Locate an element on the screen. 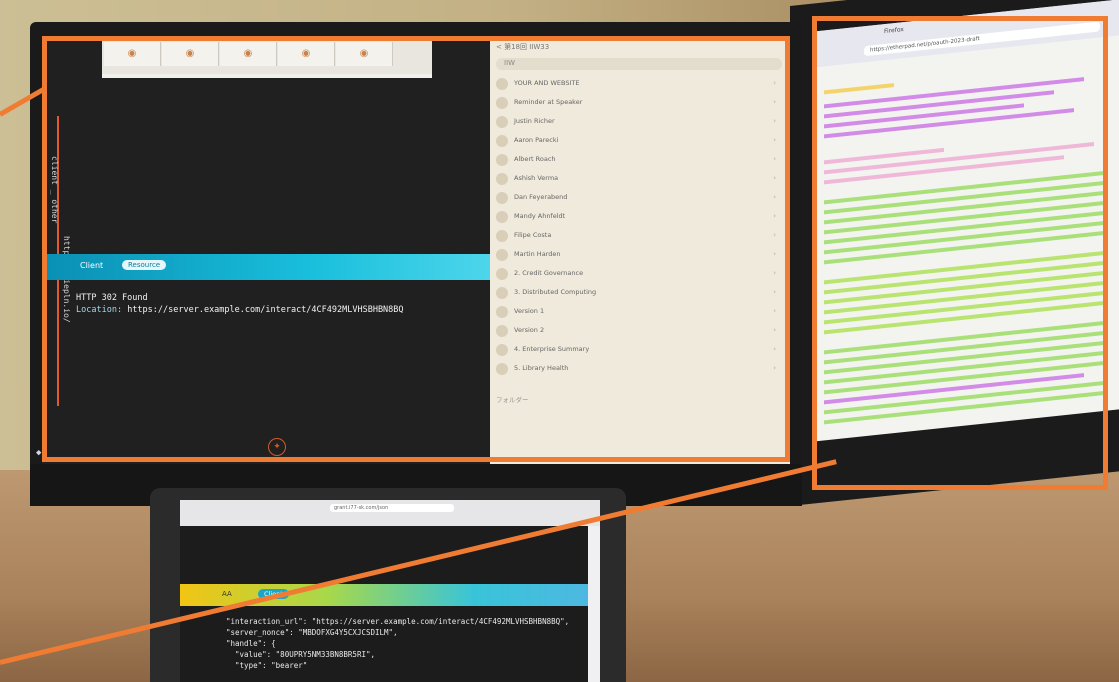 The image size is (1119, 682). laptop-address-bar: grant.i77-sk.com/json is located at coordinates (392, 508).